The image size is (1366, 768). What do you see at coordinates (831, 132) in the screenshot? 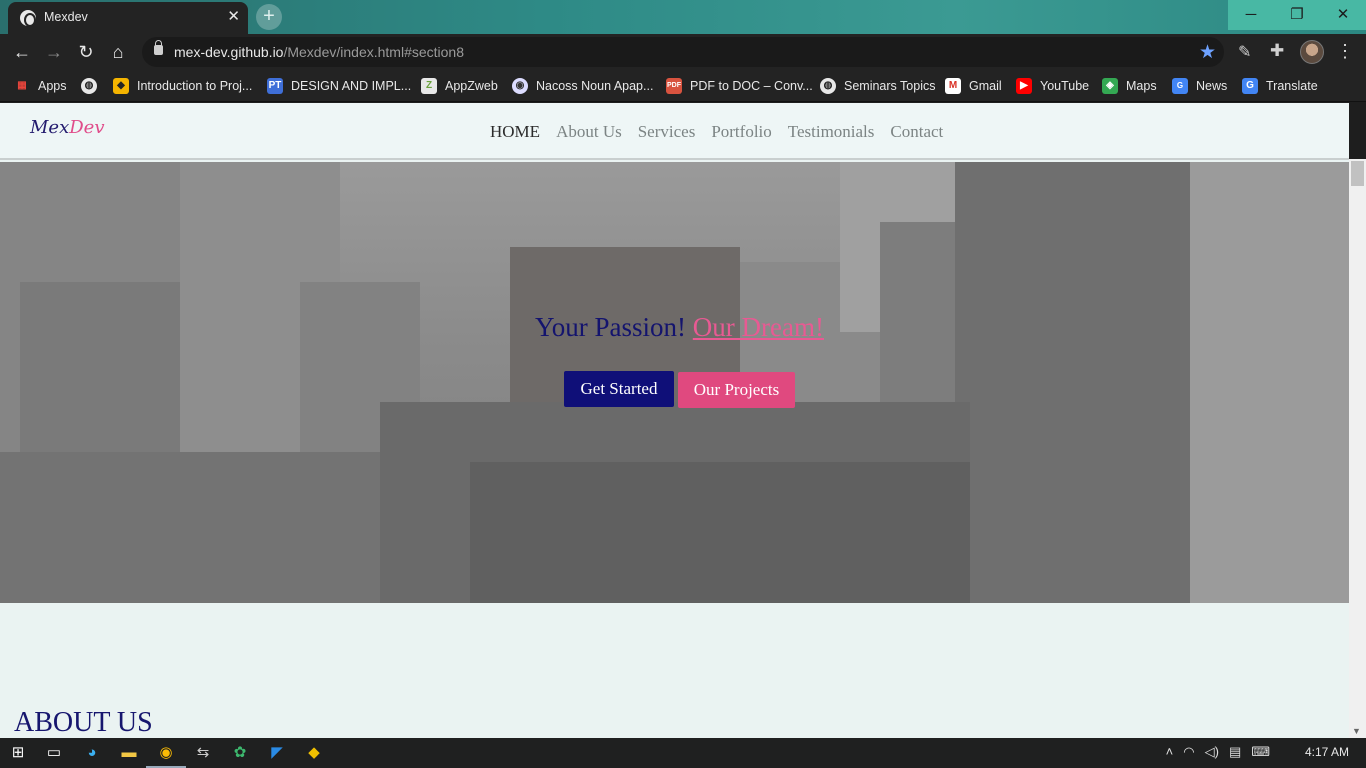
I see `nav-testimonials: Testimonials` at bounding box center [831, 132].